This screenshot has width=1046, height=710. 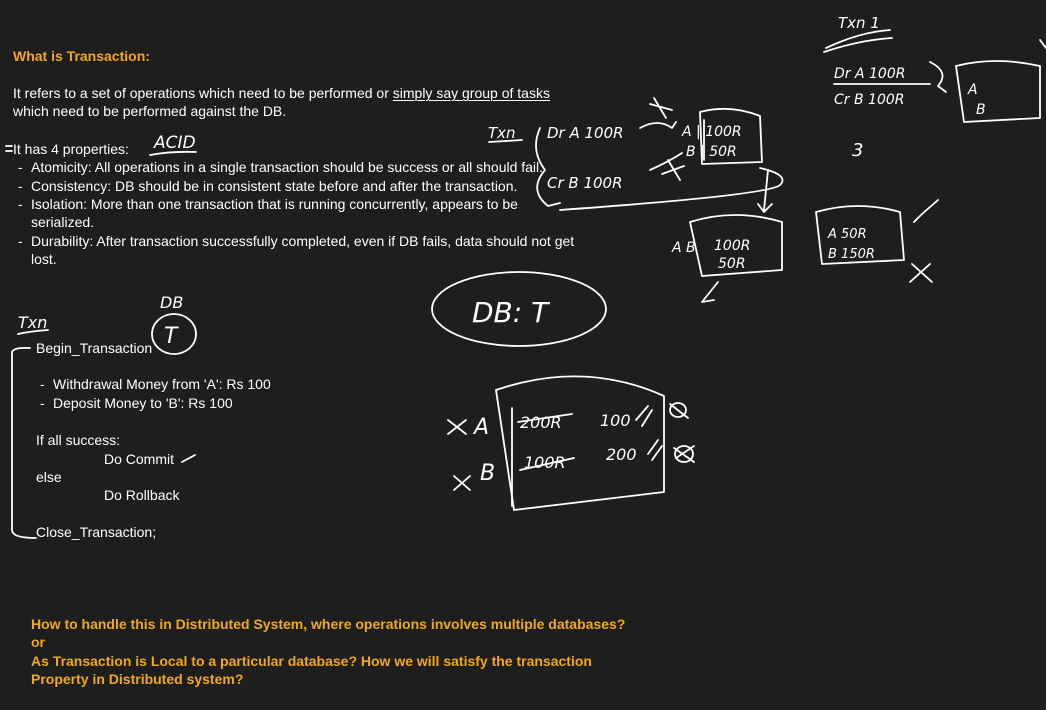 What do you see at coordinates (502, 133) in the screenshot?
I see `txn-mid-label: Txn` at bounding box center [502, 133].